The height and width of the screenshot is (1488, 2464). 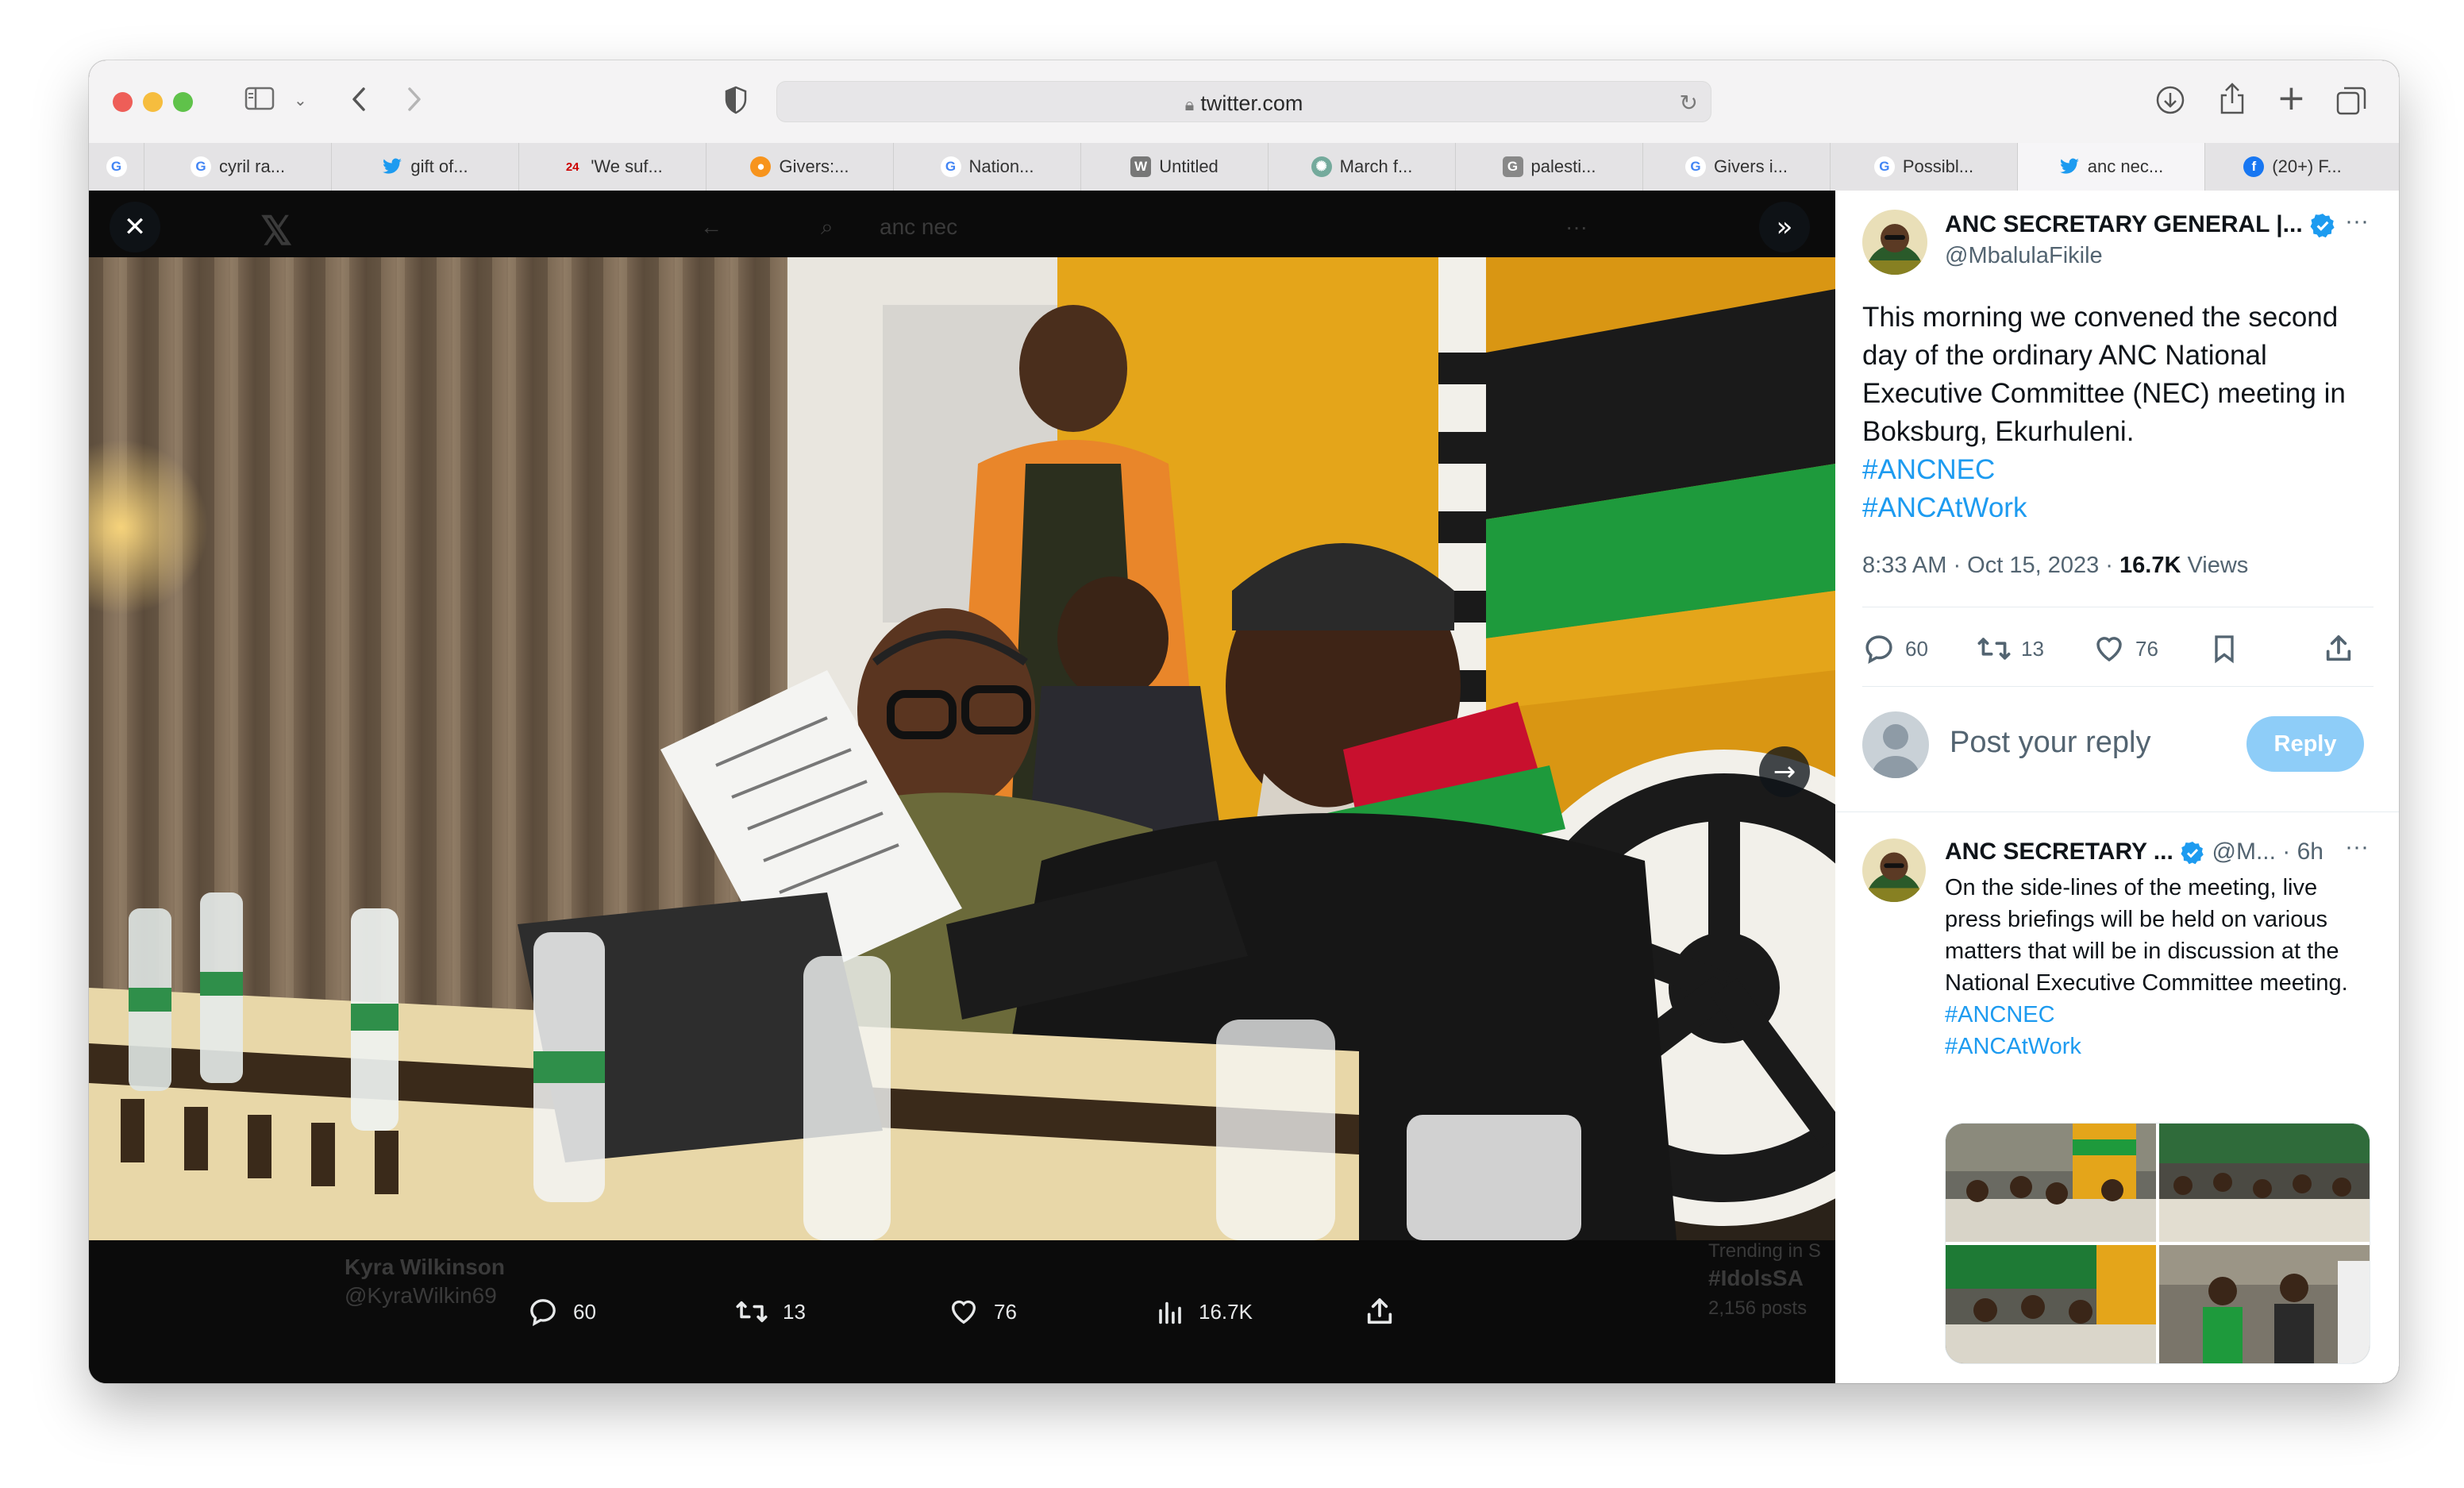 What do you see at coordinates (1189, 104) in the screenshot?
I see `lock-icon: 🔒︎` at bounding box center [1189, 104].